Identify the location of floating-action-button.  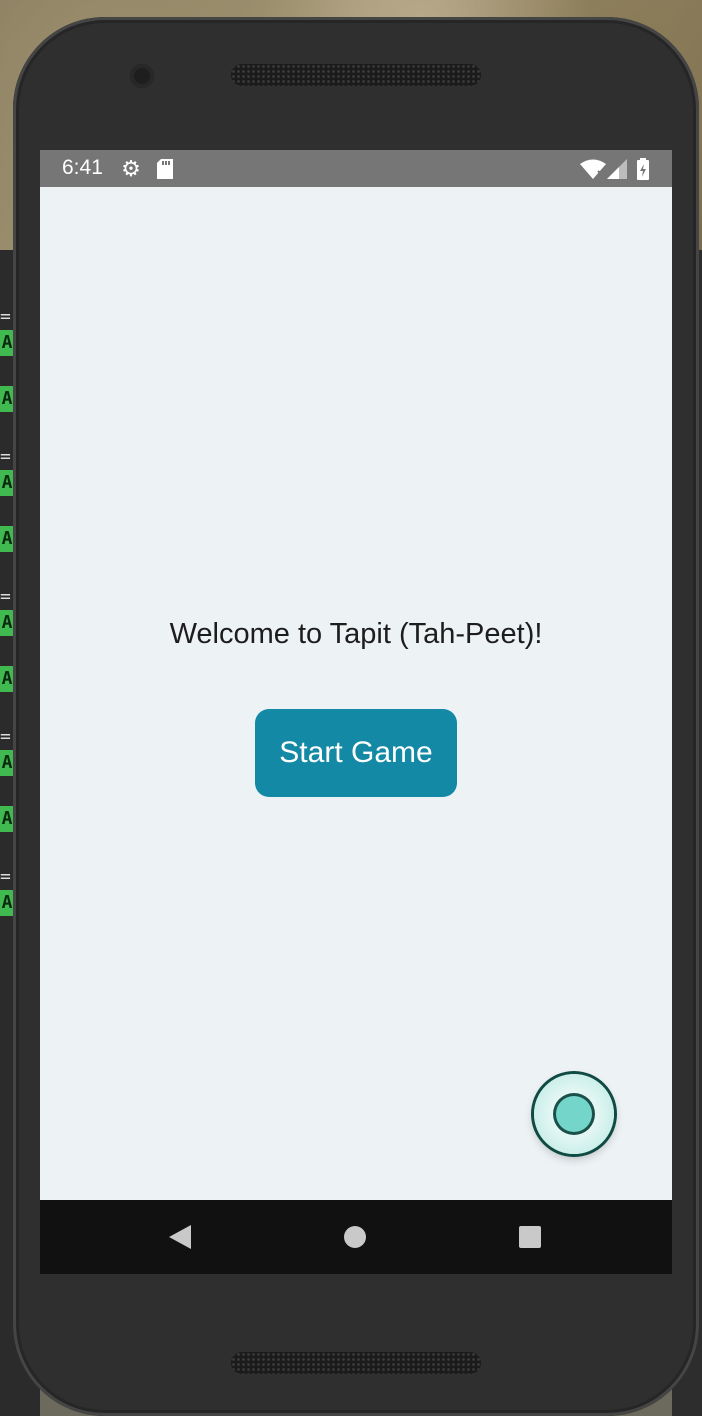
(574, 1114).